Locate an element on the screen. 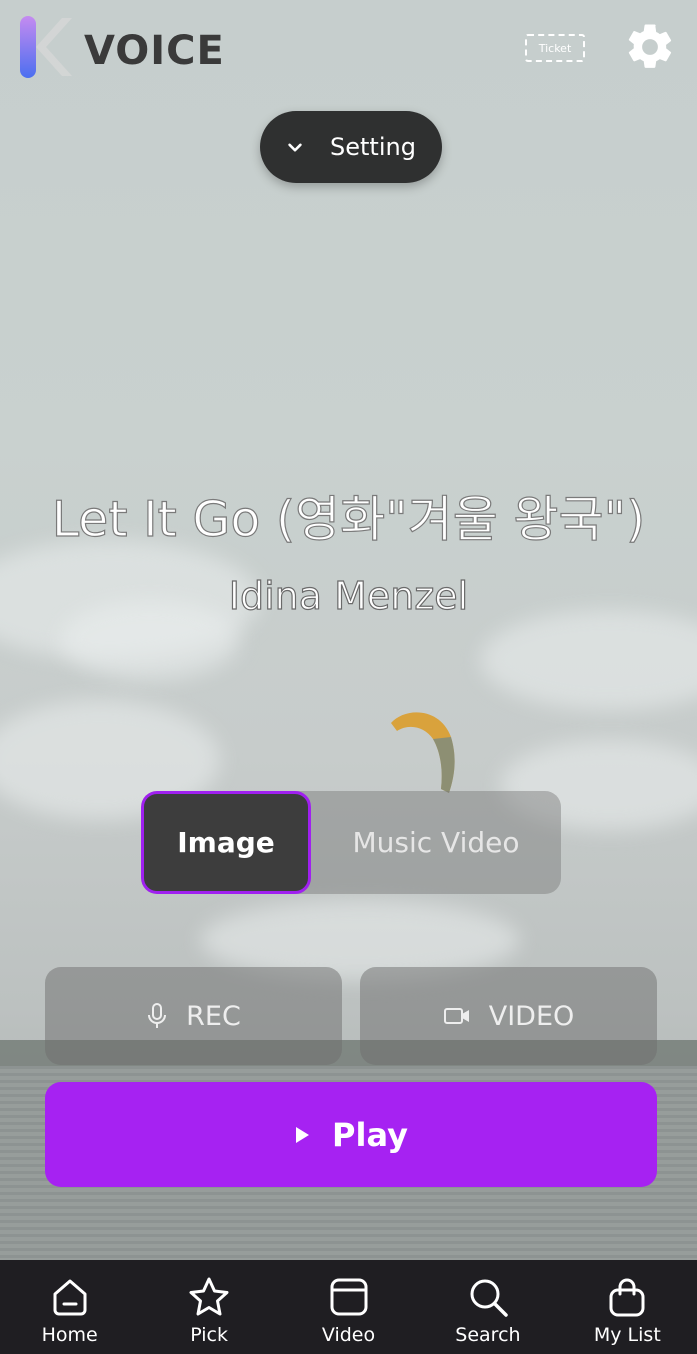 This screenshot has height=1354, width=697. video-record-button: VIDEO is located at coordinates (508, 1016).